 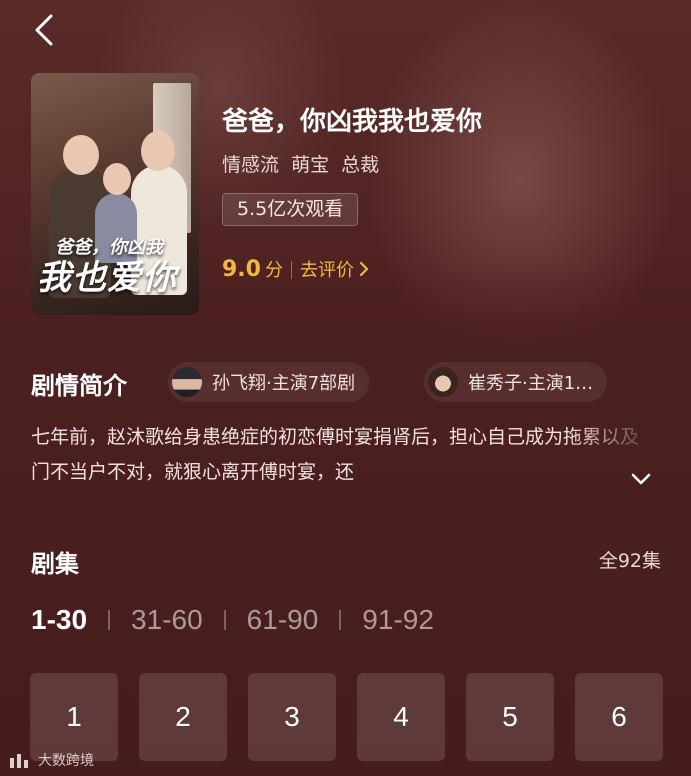 I want to click on range-tab-61-90: 61-90, so click(x=283, y=620).